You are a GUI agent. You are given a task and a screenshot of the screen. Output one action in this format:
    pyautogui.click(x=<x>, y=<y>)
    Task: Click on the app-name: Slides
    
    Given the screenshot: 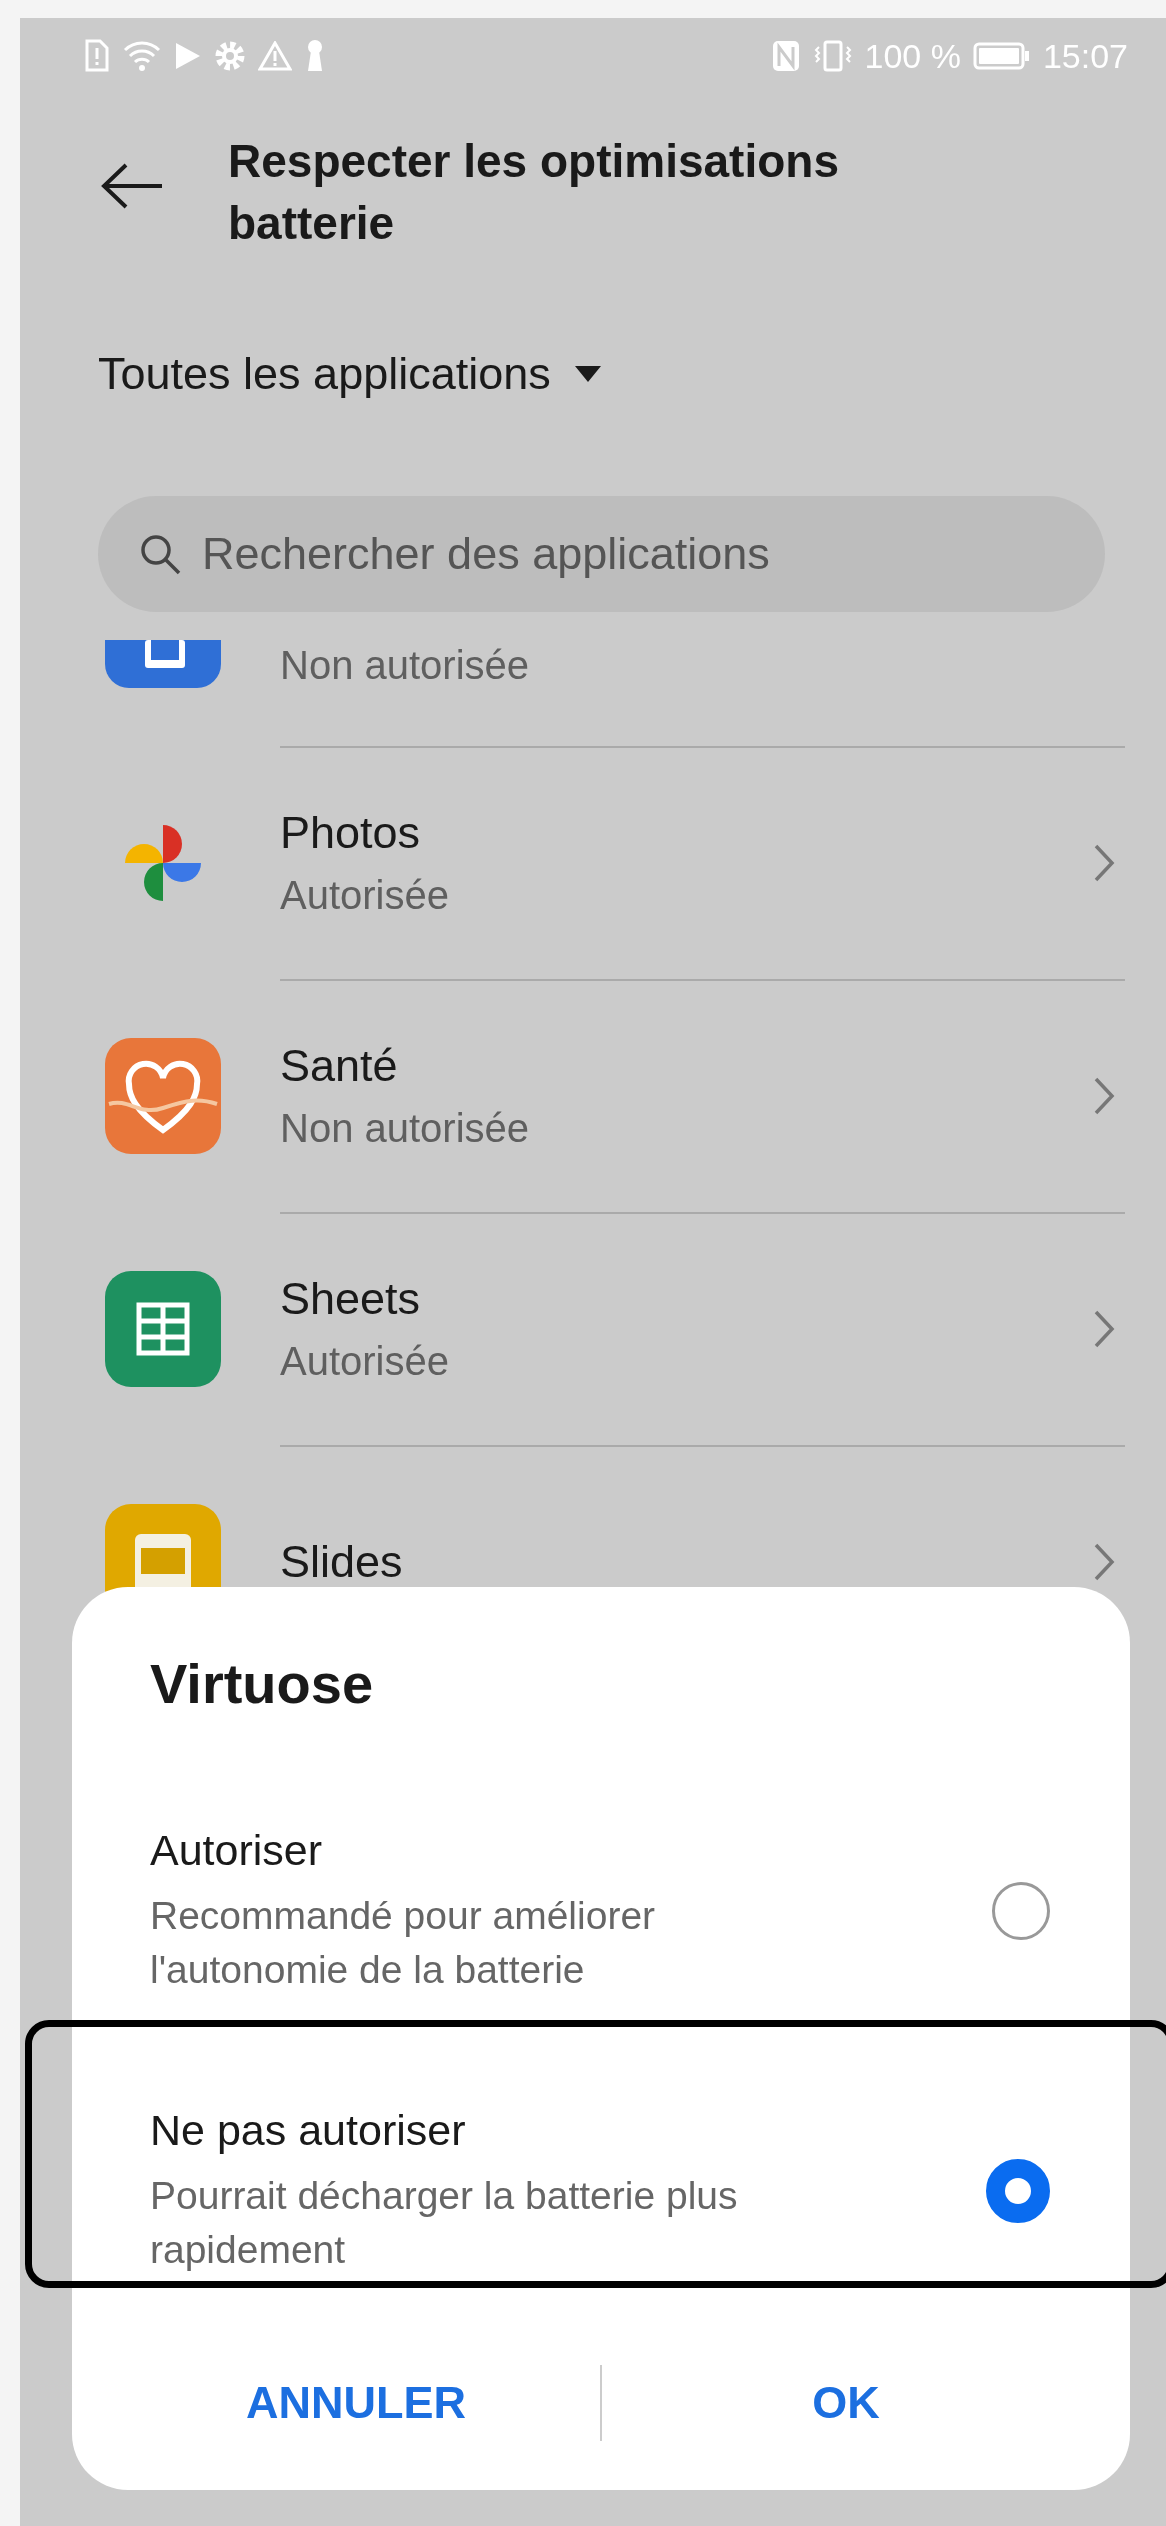 What is the action you would take?
    pyautogui.click(x=342, y=1561)
    